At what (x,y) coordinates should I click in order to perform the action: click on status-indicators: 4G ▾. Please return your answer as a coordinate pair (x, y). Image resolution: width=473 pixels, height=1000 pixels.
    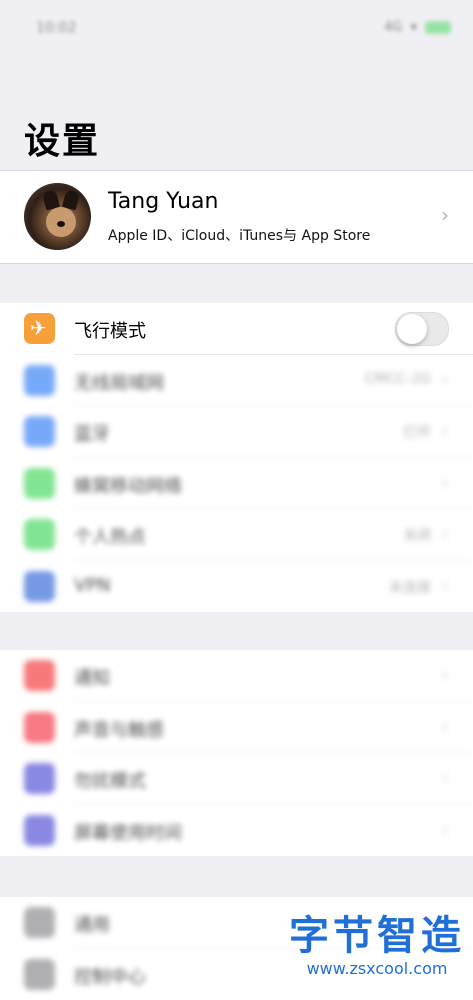
    Looking at the image, I should click on (417, 27).